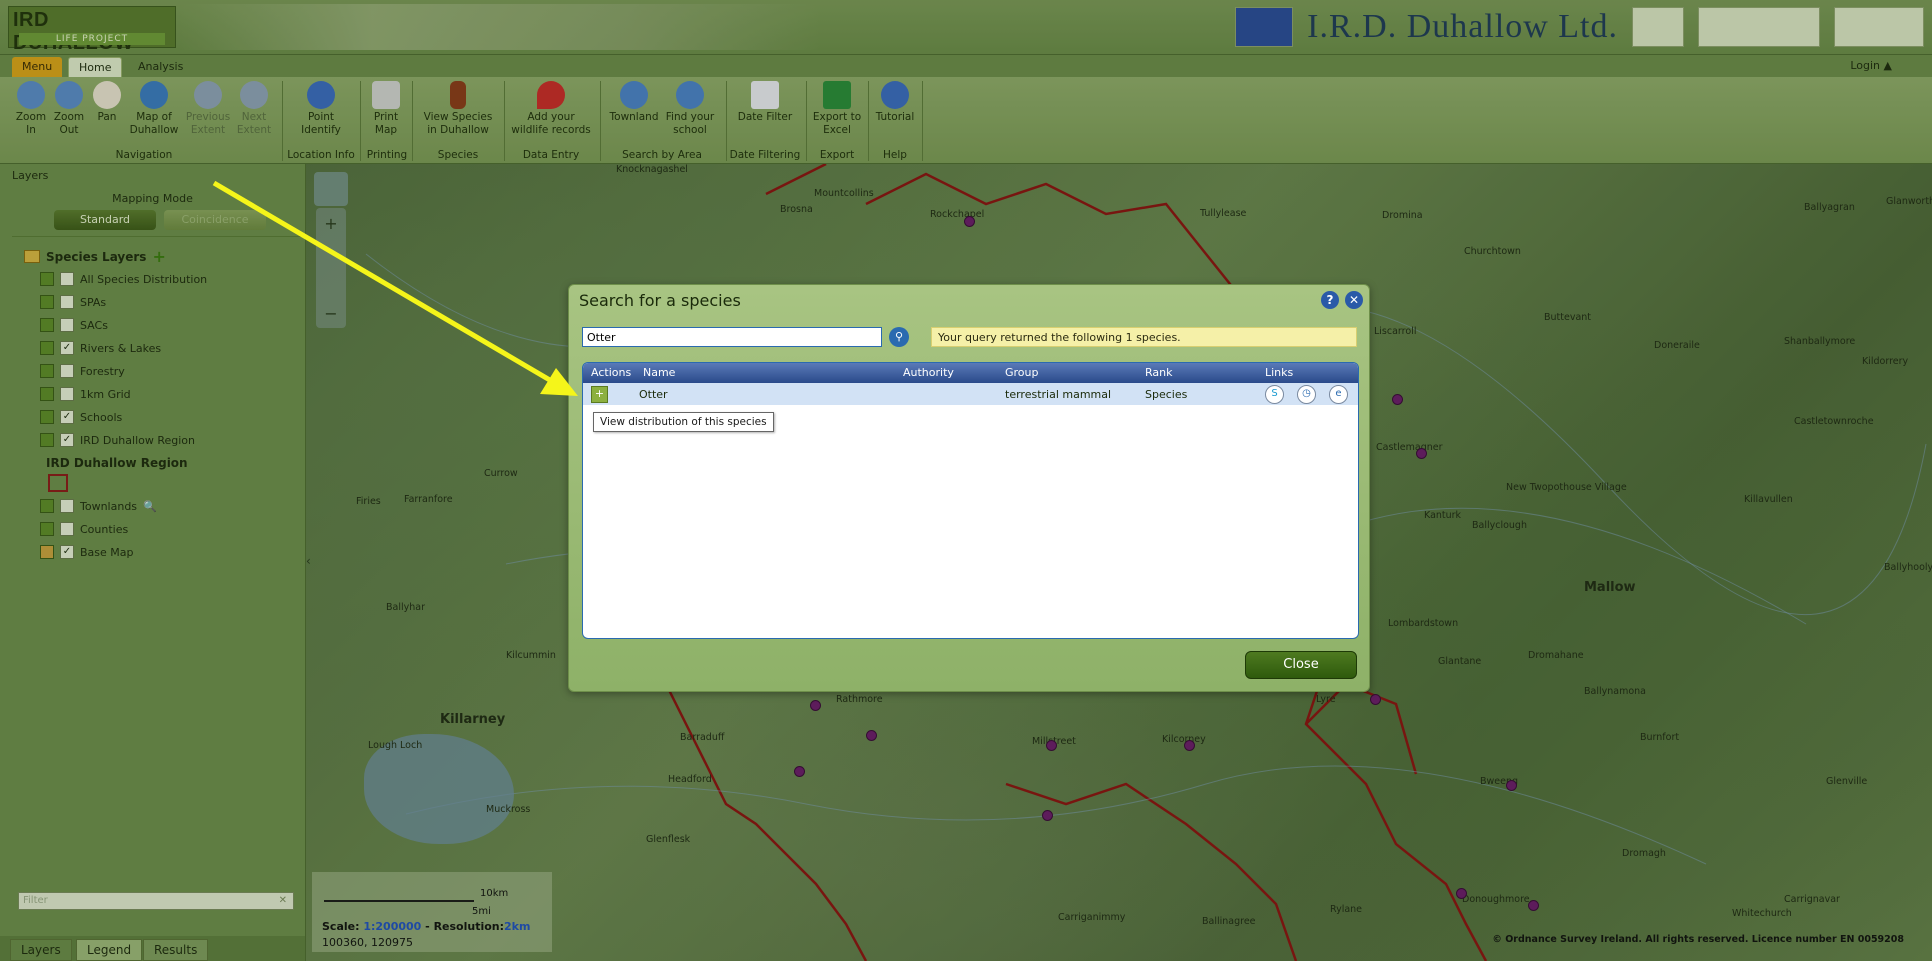 Image resolution: width=1932 pixels, height=961 pixels. I want to click on layer-label: SPAs, so click(93, 302).